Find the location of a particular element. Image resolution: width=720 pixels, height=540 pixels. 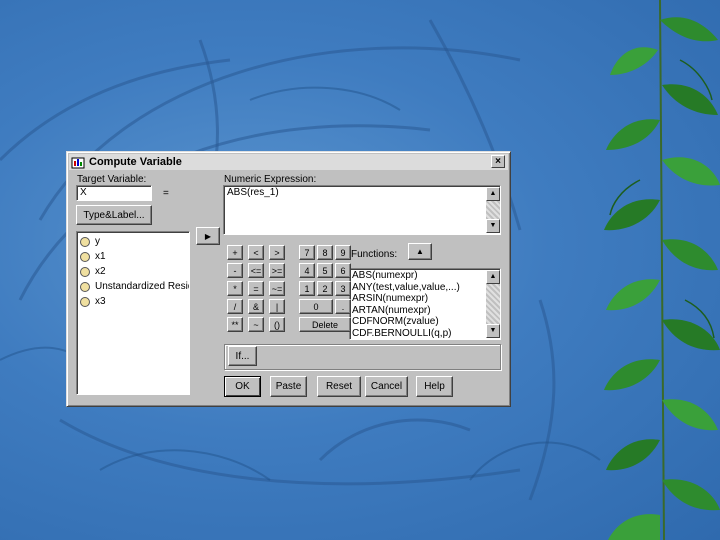

title-bar: Compute Variable × is located at coordinates (288, 162).